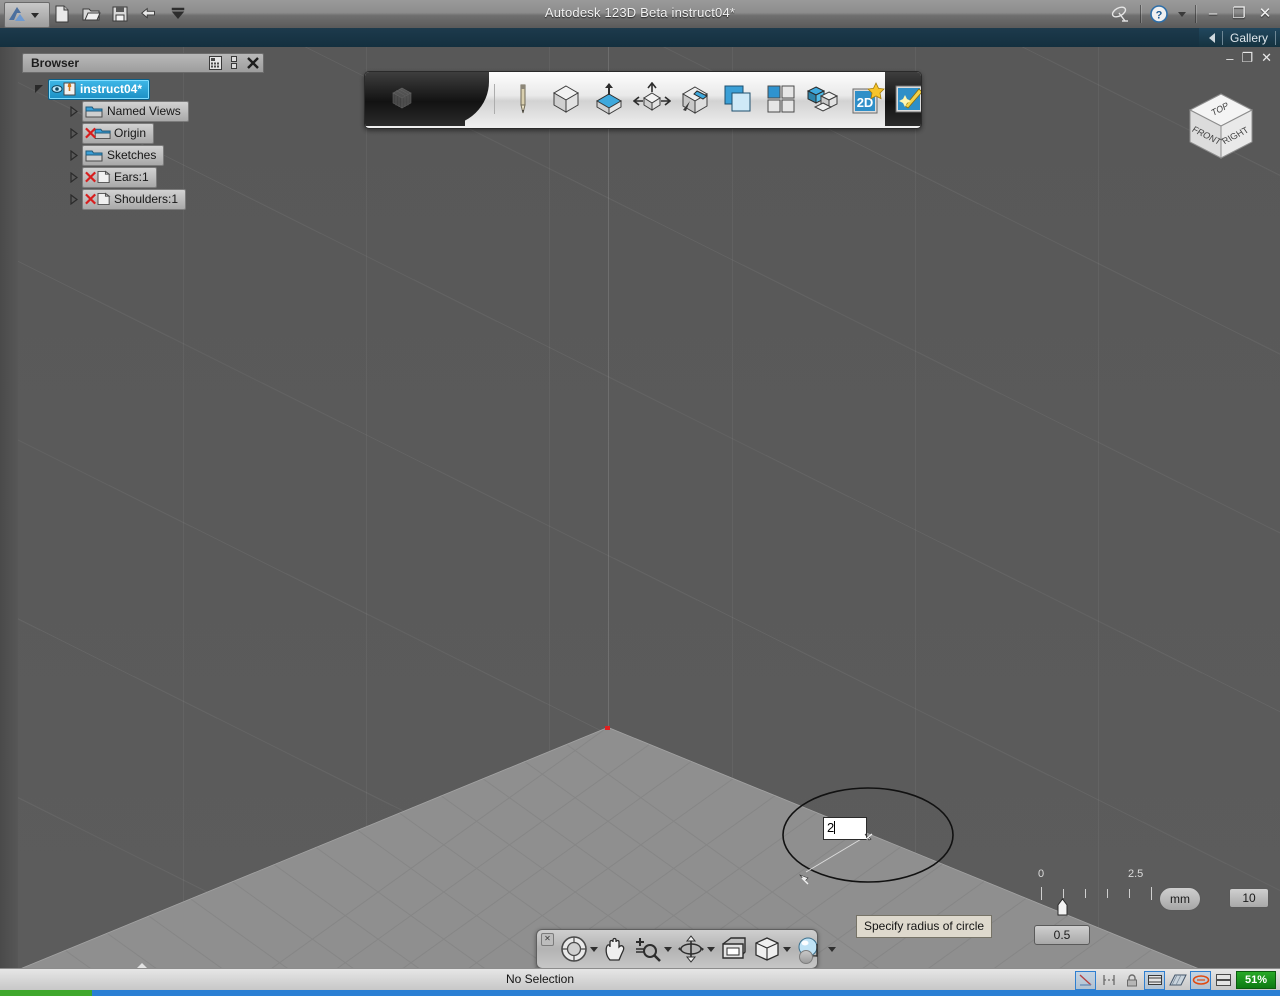 This screenshot has width=1280, height=996. Describe the element at coordinates (767, 949) in the screenshot. I see `view-cube-icon` at that location.